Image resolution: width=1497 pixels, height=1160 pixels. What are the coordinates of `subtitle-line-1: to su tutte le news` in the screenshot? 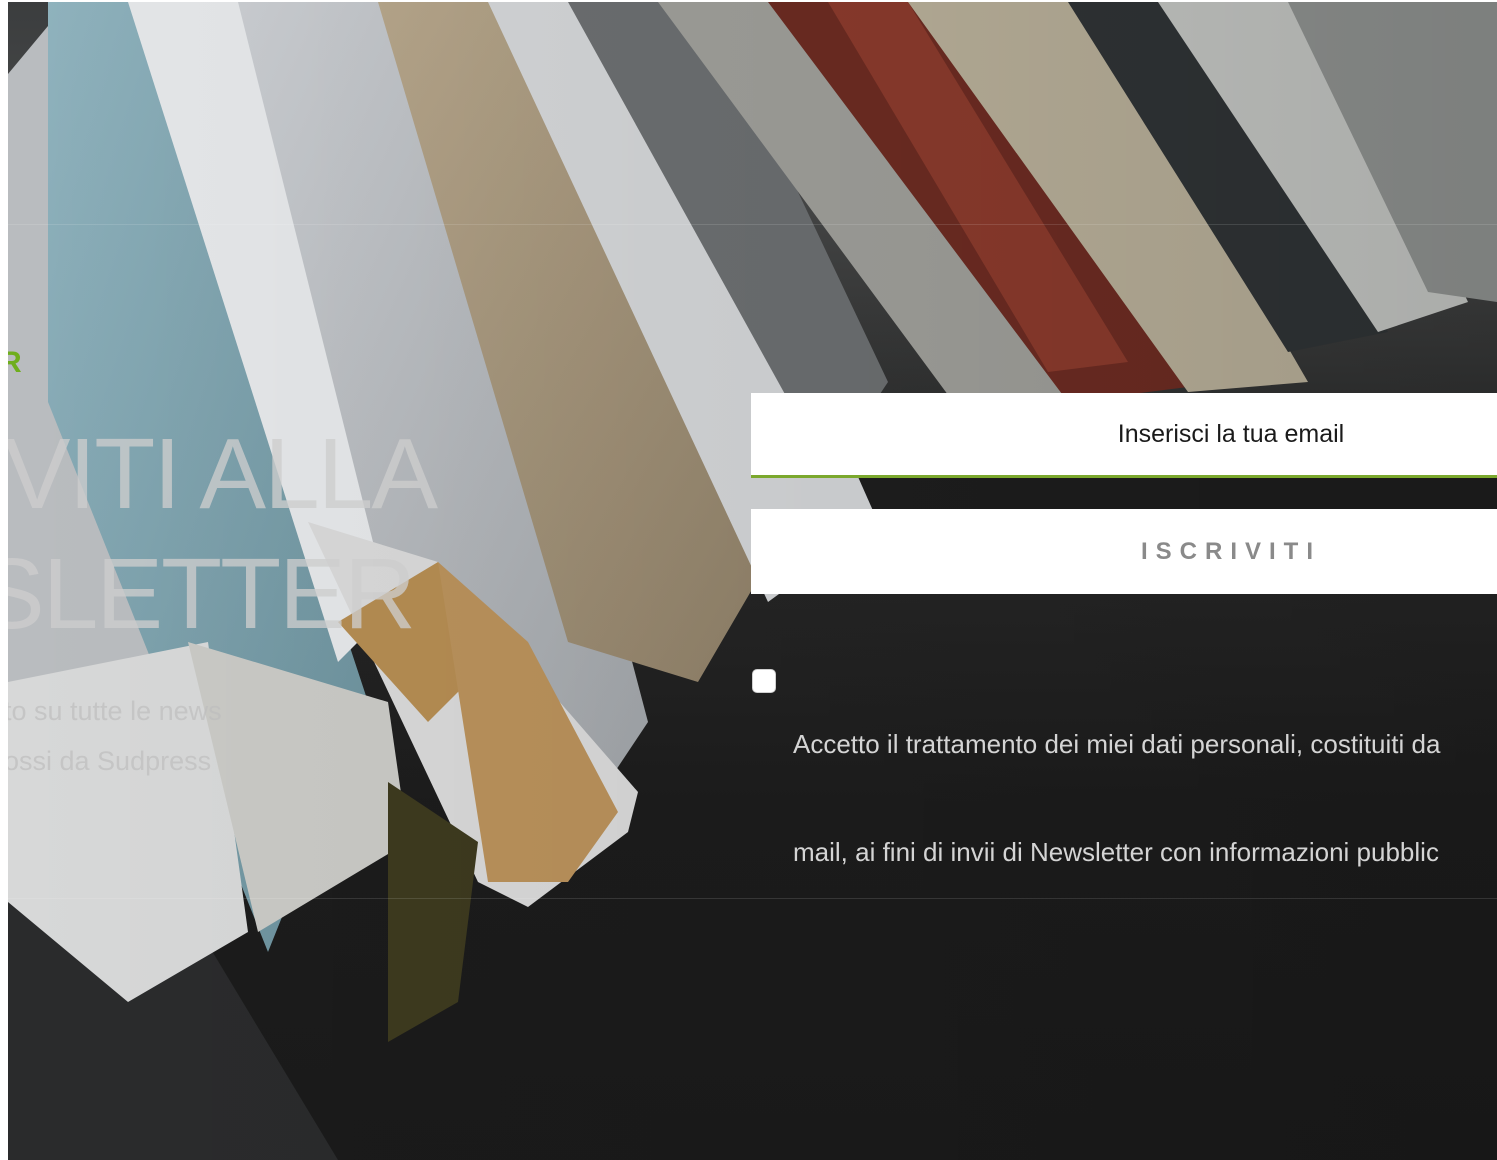 It's located at (115, 711).